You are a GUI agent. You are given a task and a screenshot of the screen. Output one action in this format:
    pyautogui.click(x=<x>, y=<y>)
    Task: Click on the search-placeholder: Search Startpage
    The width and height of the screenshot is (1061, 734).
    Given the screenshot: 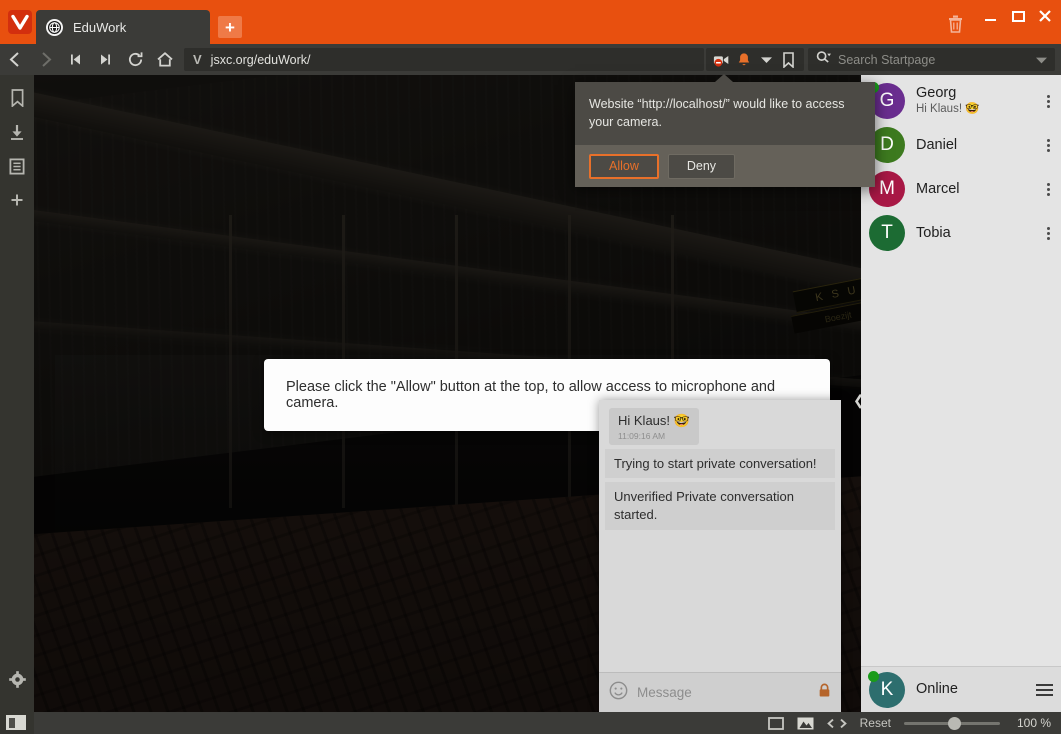 What is the action you would take?
    pyautogui.click(x=887, y=59)
    